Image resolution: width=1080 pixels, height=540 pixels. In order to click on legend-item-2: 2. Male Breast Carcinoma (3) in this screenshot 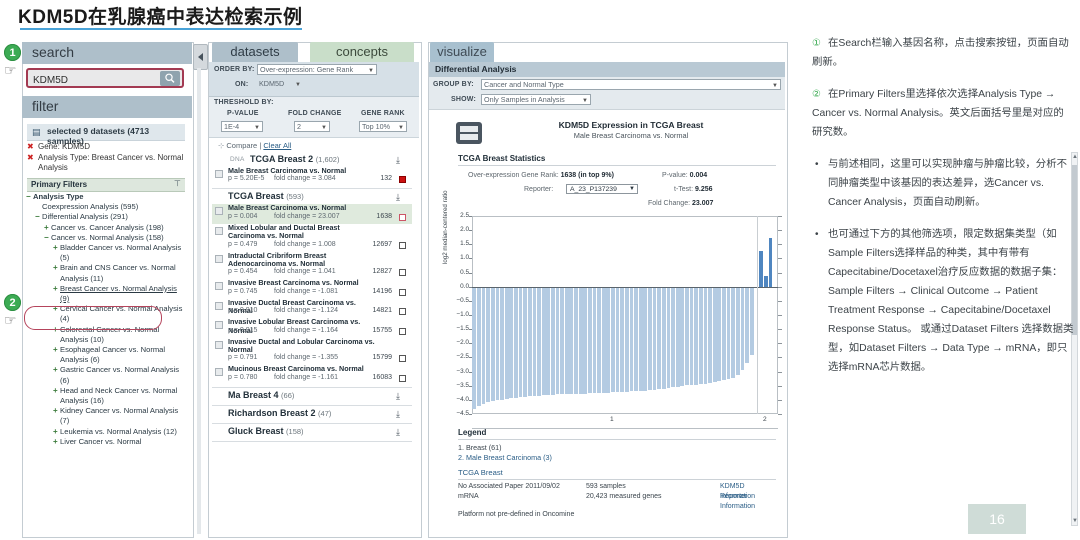, I will do `click(618, 458)`.